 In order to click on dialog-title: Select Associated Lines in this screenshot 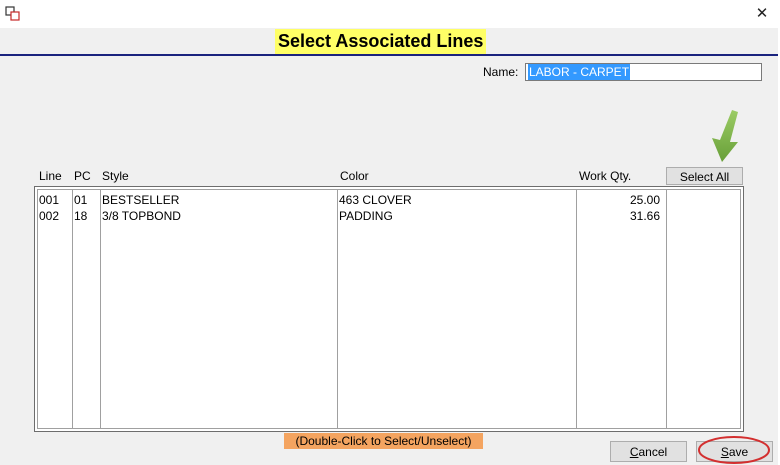, I will do `click(381, 41)`.